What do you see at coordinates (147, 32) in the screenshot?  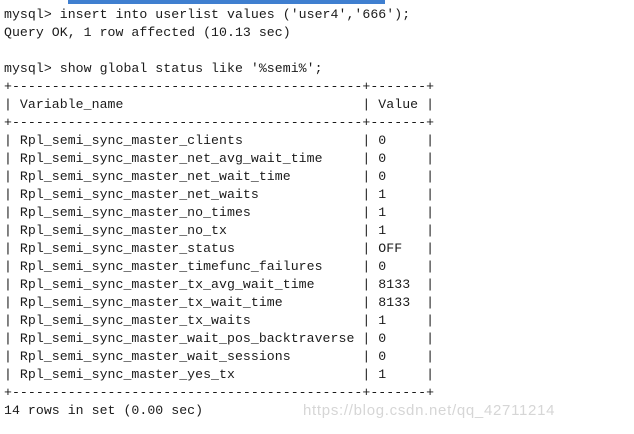 I see `insert-result-line: Query OK, 1 row affected (10.13 sec)` at bounding box center [147, 32].